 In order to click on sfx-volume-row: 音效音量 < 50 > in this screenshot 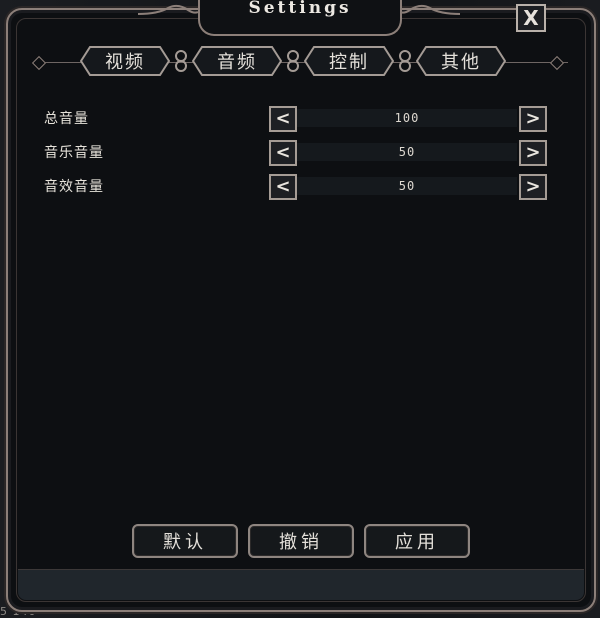, I will do `click(299, 187)`.